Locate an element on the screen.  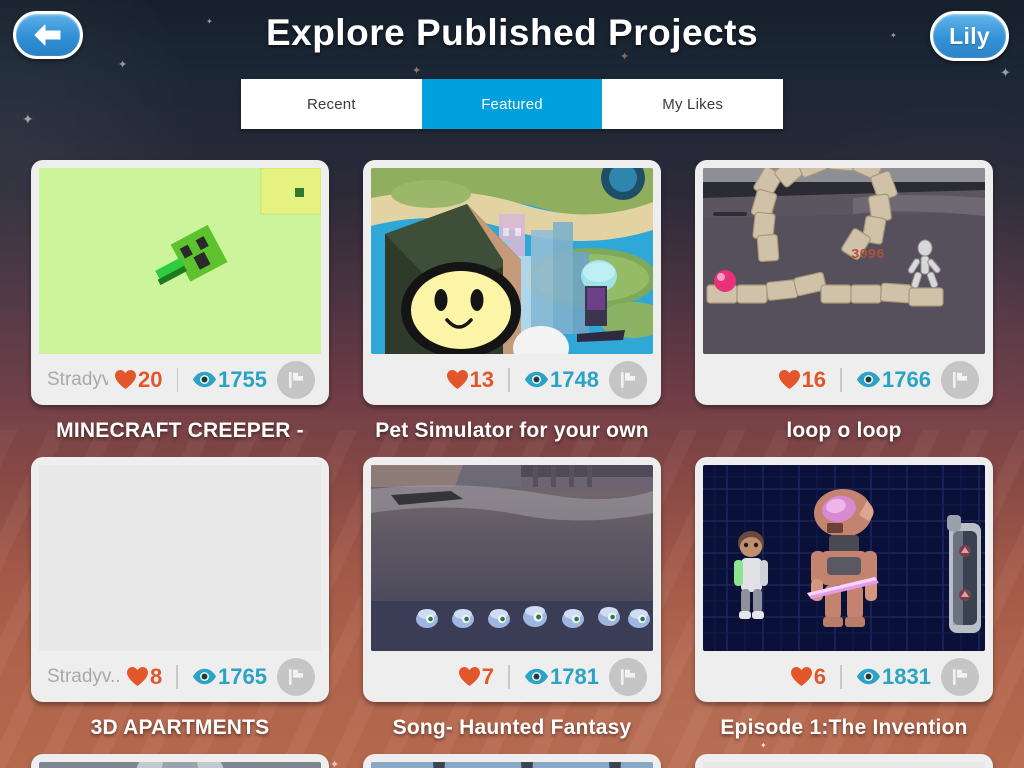
project-title: Episode 1:The Invention is located at coordinates (844, 727).